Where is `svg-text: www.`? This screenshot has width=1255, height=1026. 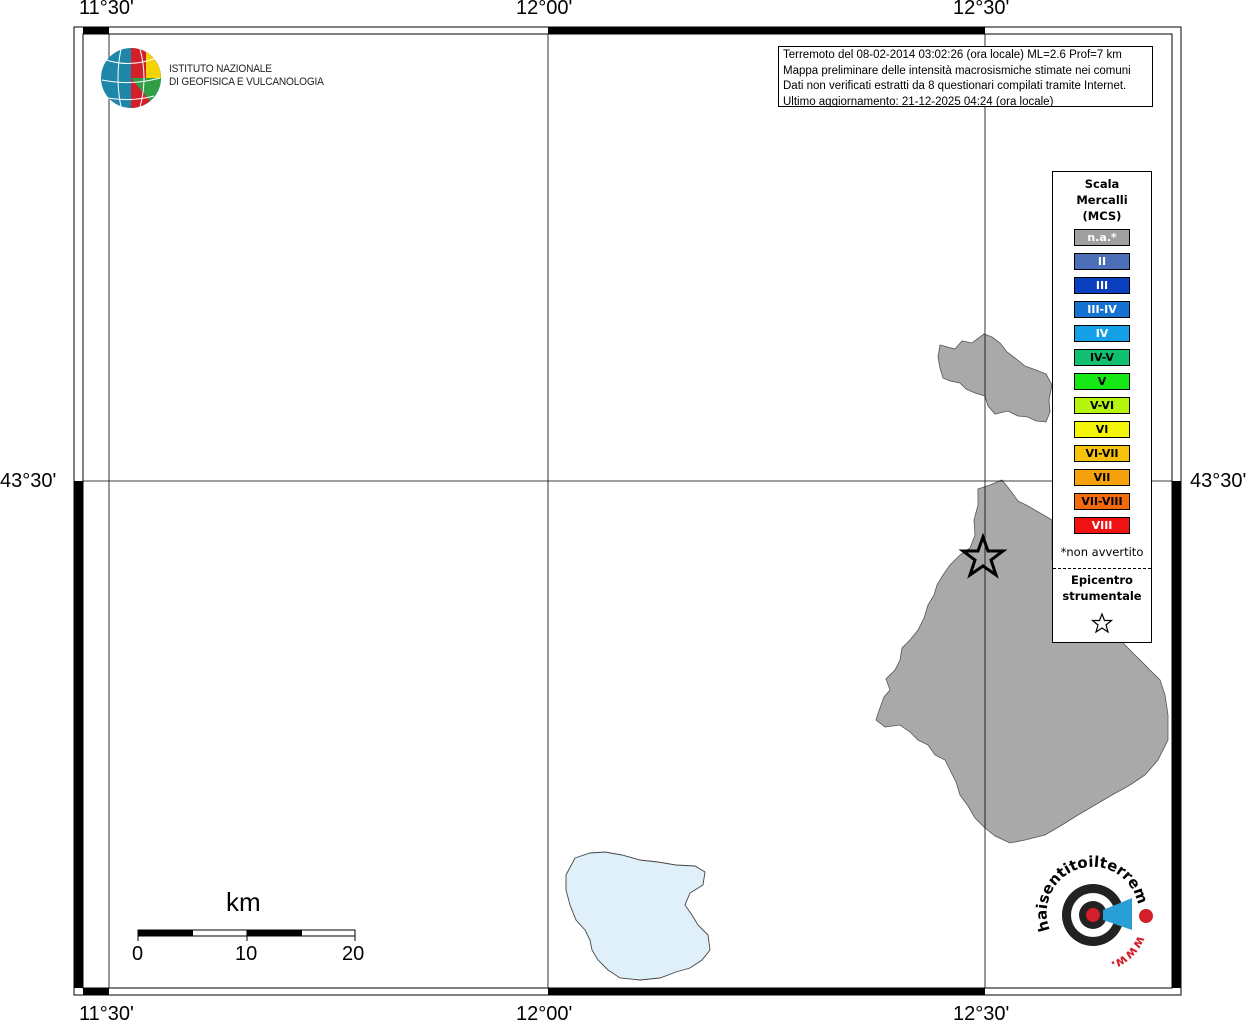 svg-text: www. is located at coordinates (1128, 952).